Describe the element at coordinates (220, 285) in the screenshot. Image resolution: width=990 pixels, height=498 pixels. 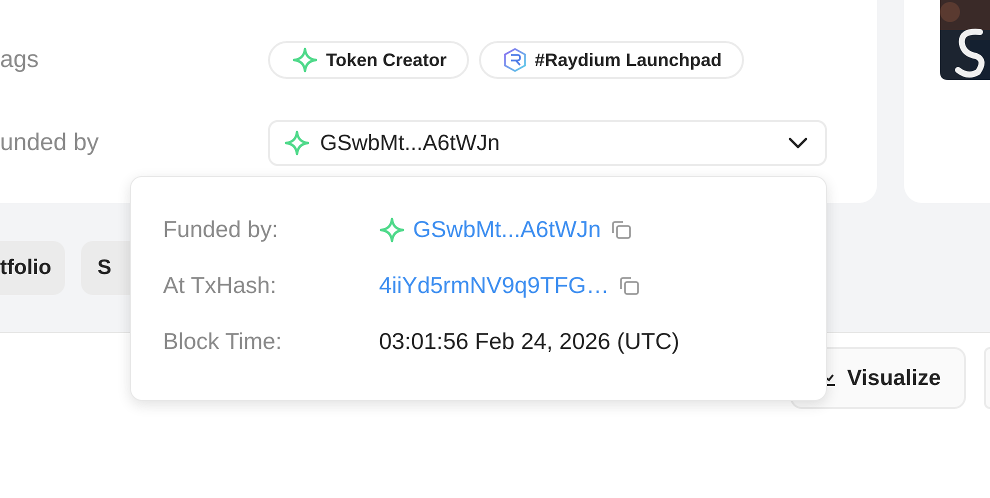
I see `field-label: At TxHash:` at that location.